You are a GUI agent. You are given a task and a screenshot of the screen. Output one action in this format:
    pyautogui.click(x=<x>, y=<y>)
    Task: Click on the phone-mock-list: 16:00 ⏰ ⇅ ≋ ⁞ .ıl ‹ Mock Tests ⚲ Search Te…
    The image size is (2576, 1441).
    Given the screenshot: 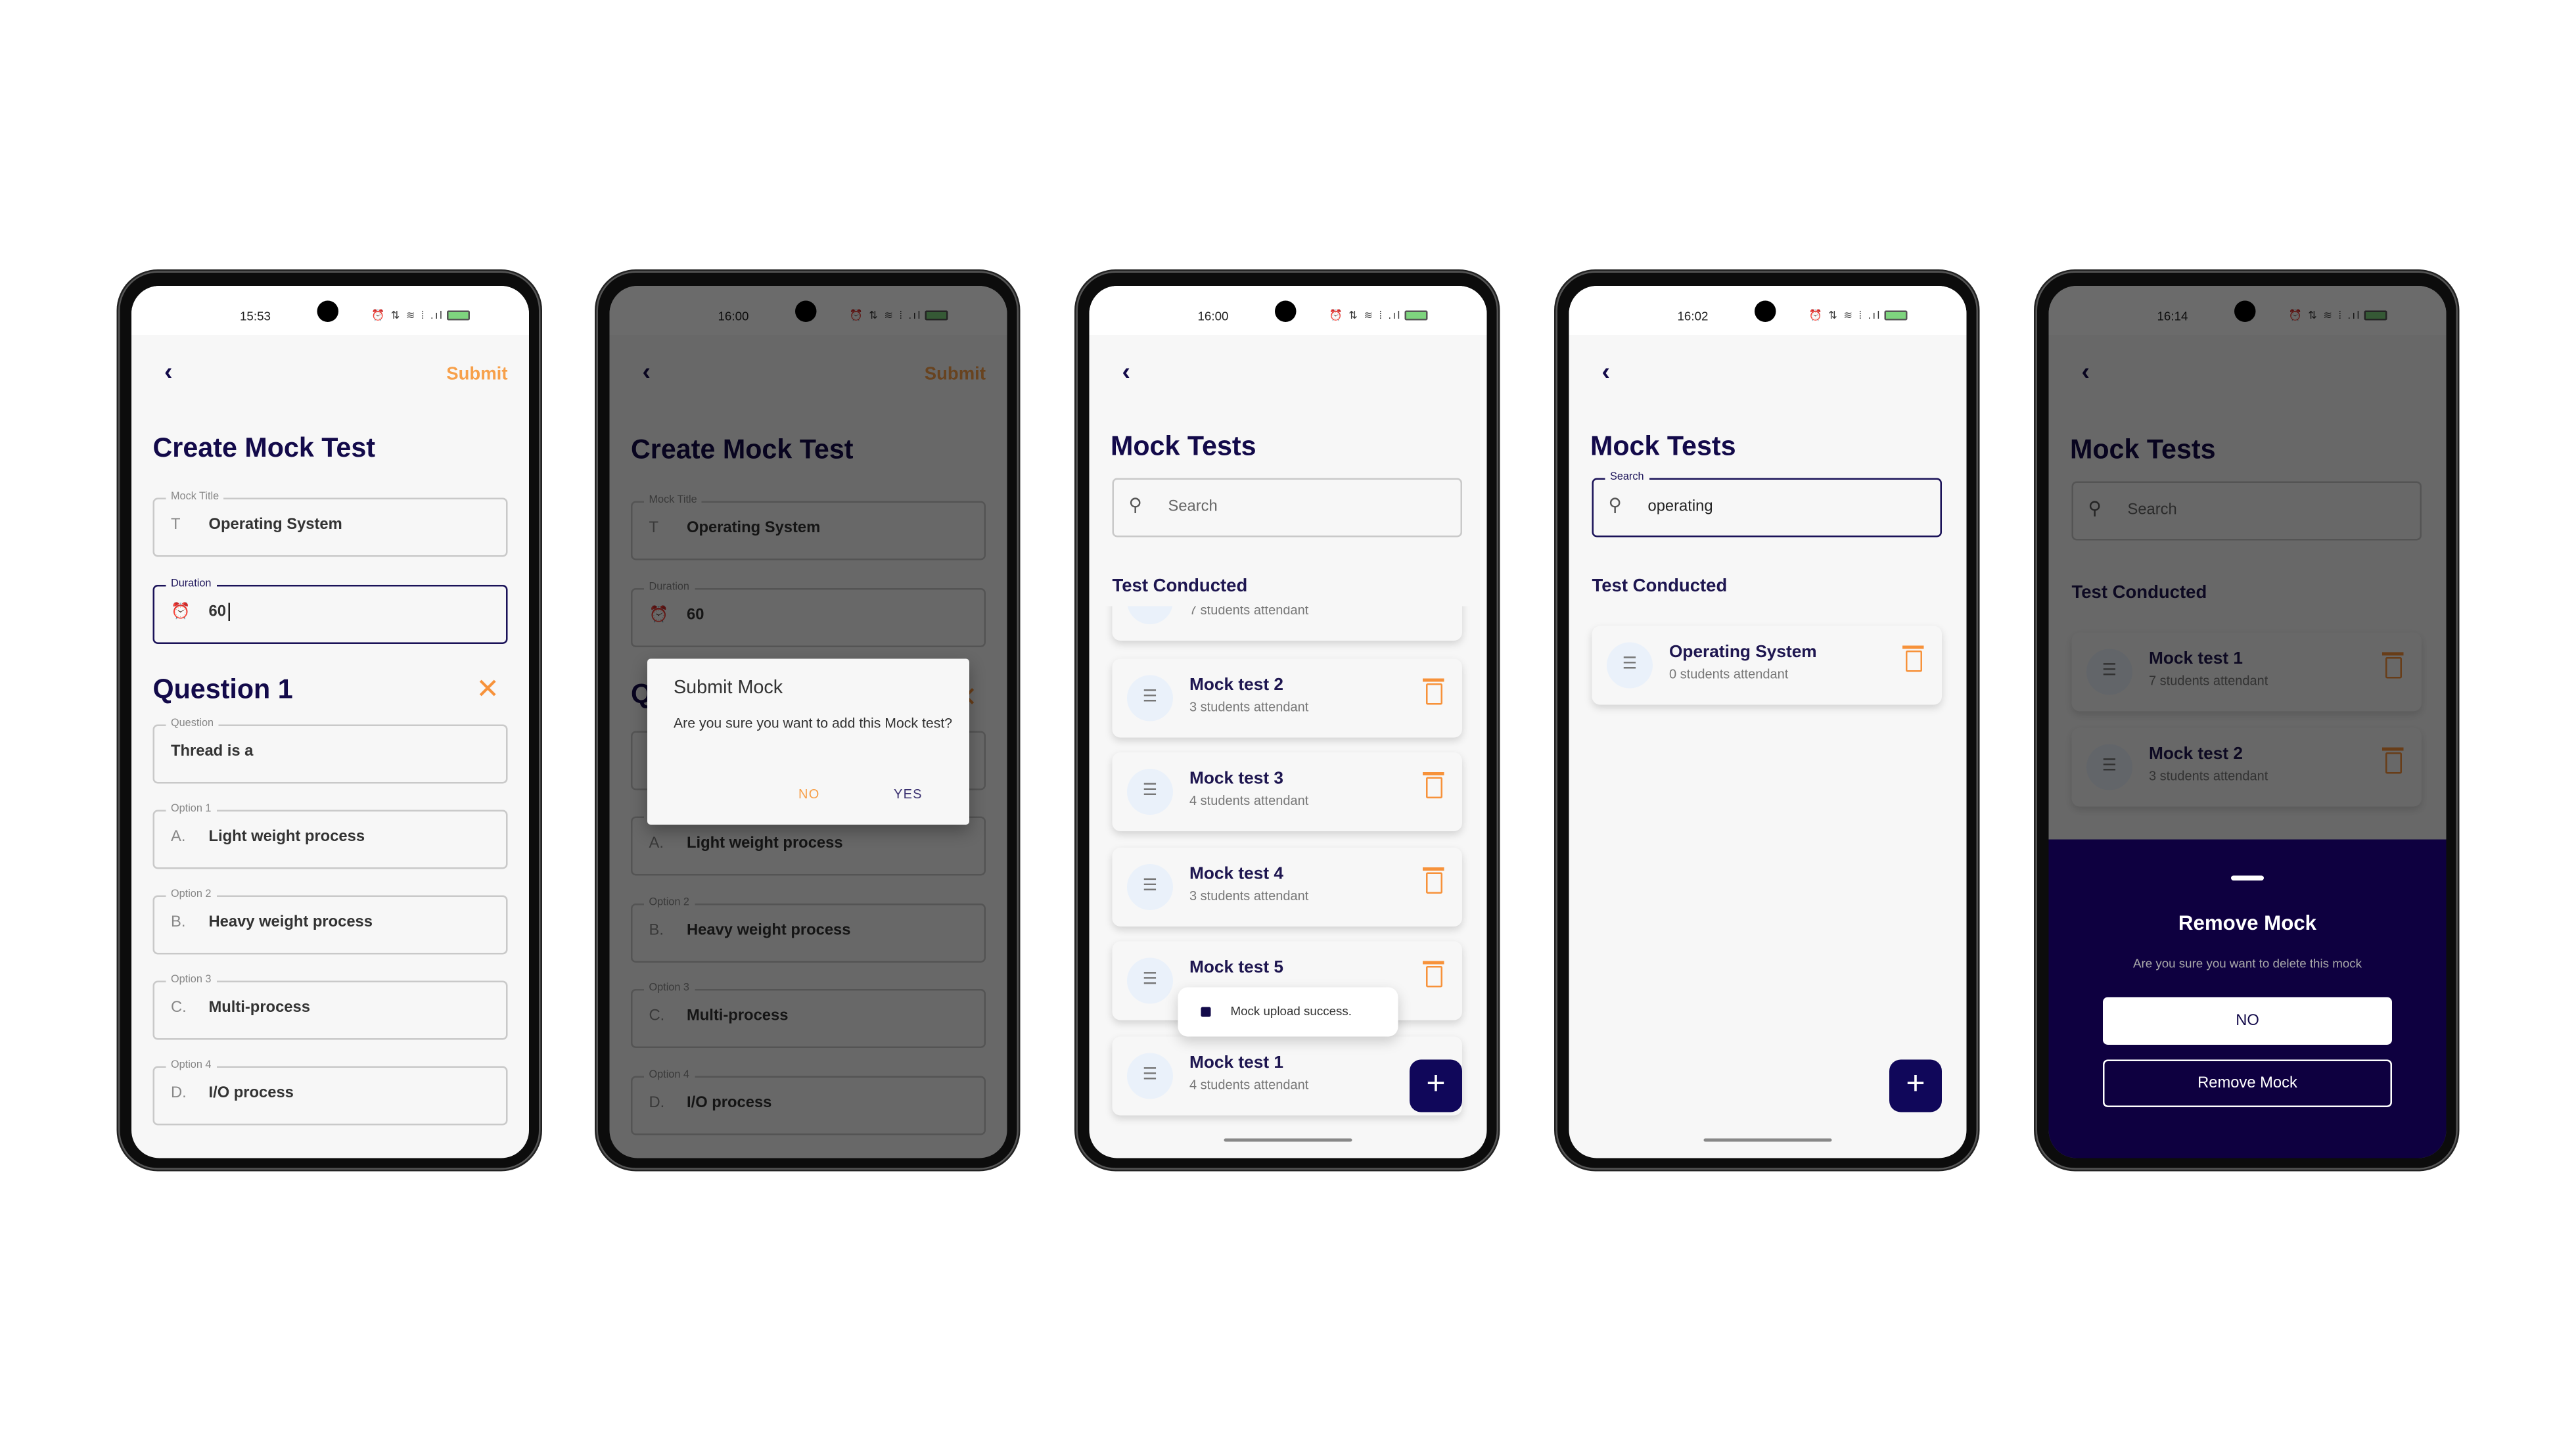 What is the action you would take?
    pyautogui.click(x=1287, y=720)
    